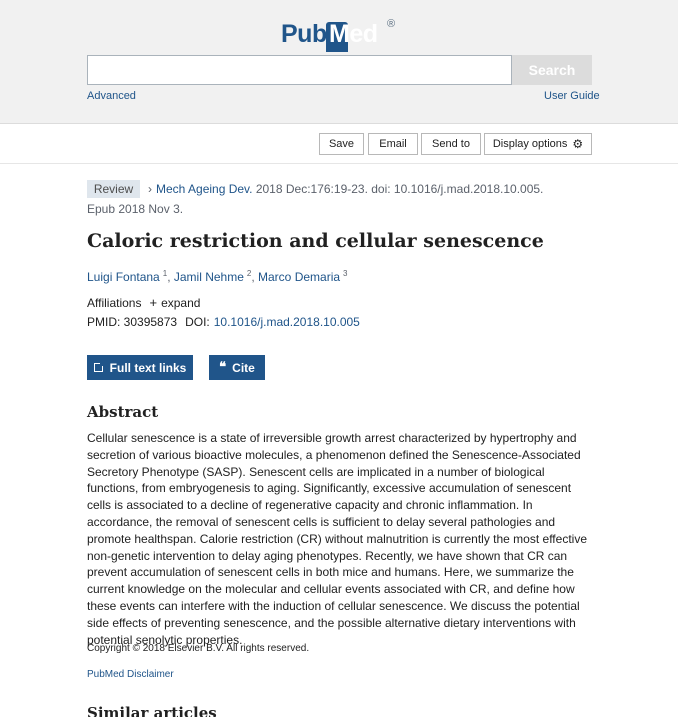  What do you see at coordinates (123, 412) in the screenshot?
I see `abstract-heading: Abstract` at bounding box center [123, 412].